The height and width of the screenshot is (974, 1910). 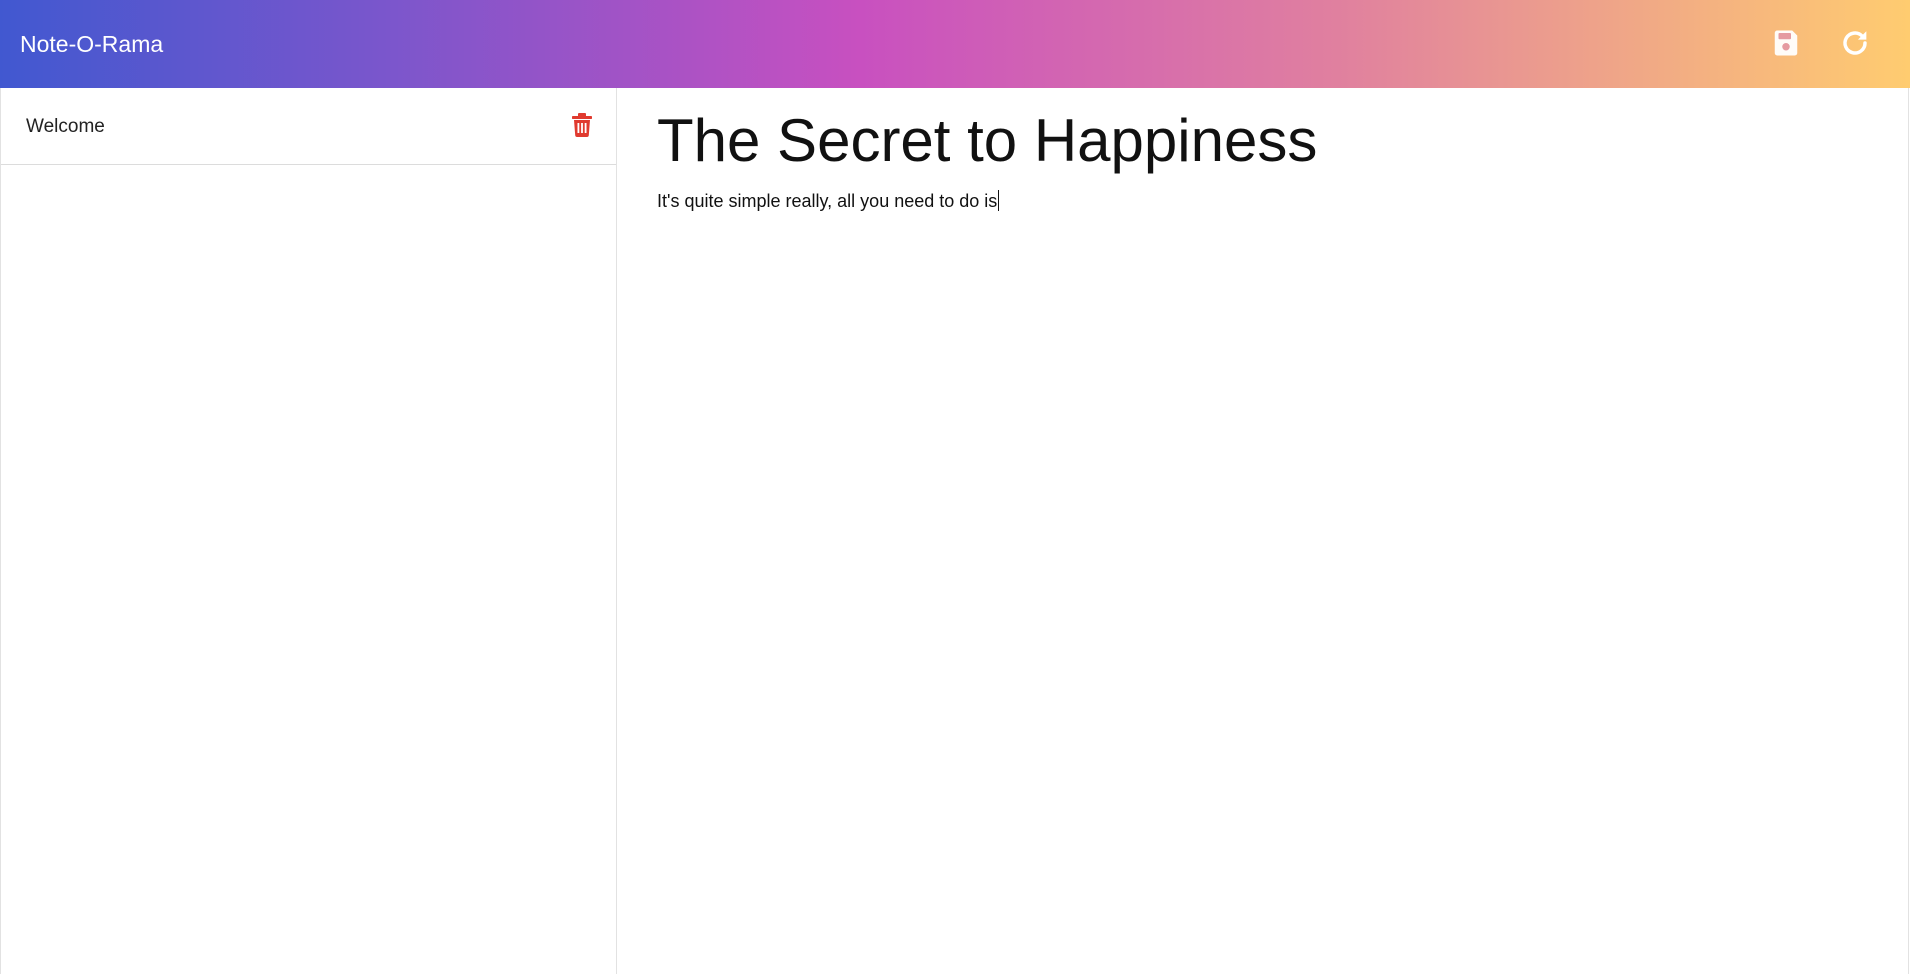 What do you see at coordinates (65, 126) in the screenshot?
I see `note-item-label: Welcome` at bounding box center [65, 126].